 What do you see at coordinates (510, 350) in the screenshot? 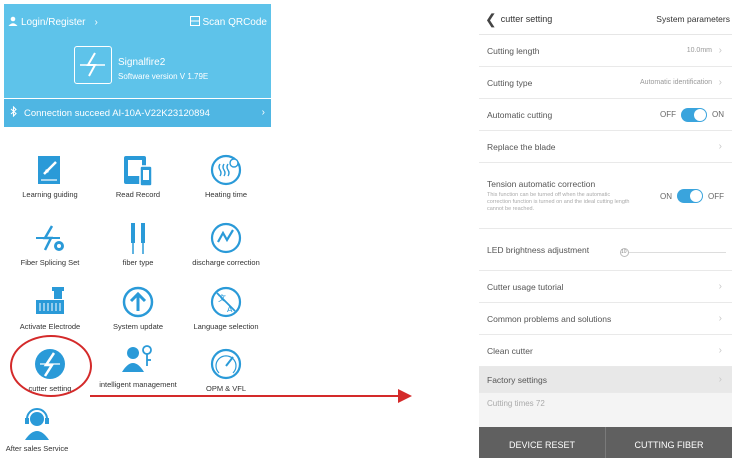
I see `row-label: Clean cutter` at bounding box center [510, 350].